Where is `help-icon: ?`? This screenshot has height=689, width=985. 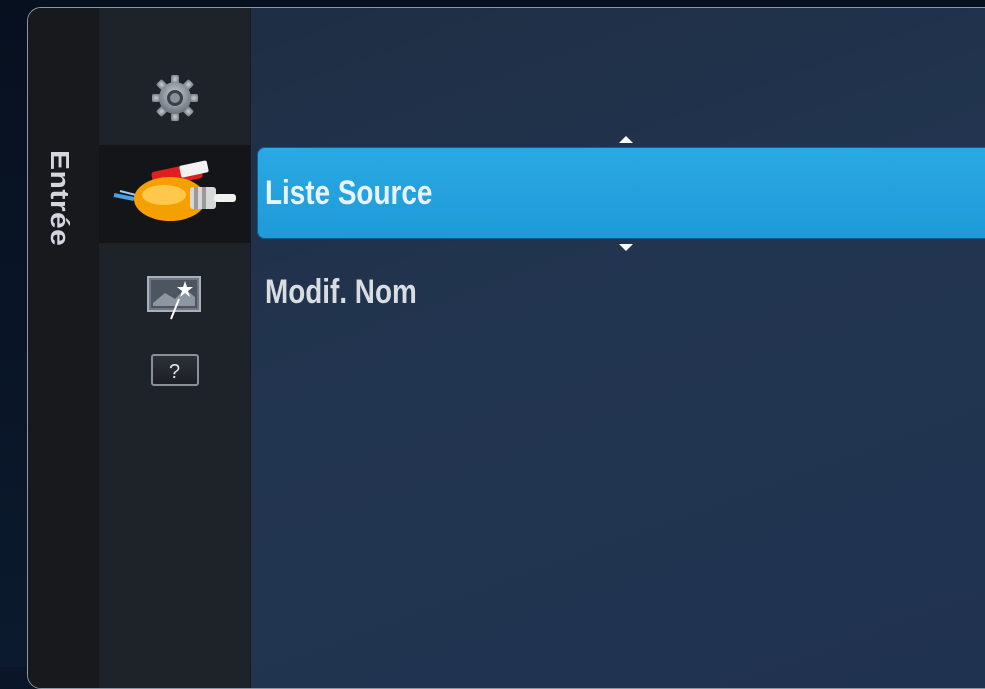
help-icon: ? is located at coordinates (174, 370).